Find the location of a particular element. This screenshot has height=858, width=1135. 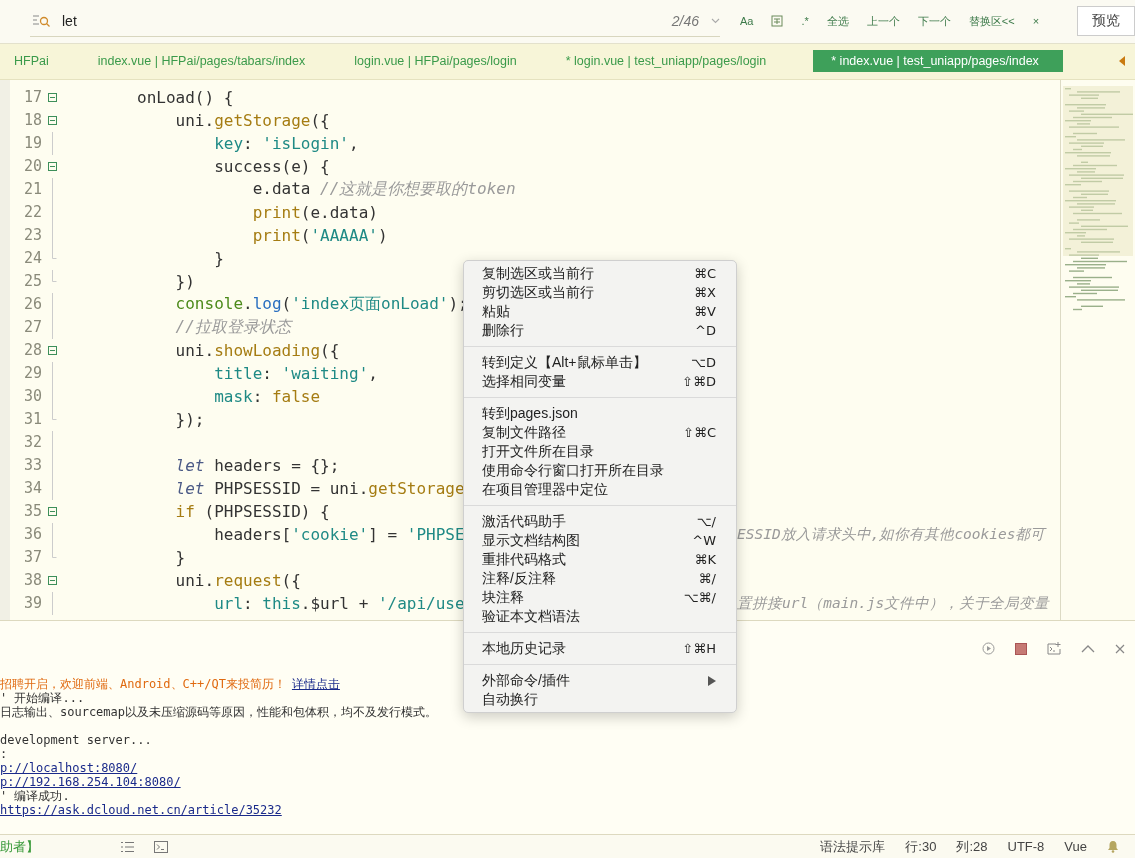

bell-icon is located at coordinates (1113, 847).